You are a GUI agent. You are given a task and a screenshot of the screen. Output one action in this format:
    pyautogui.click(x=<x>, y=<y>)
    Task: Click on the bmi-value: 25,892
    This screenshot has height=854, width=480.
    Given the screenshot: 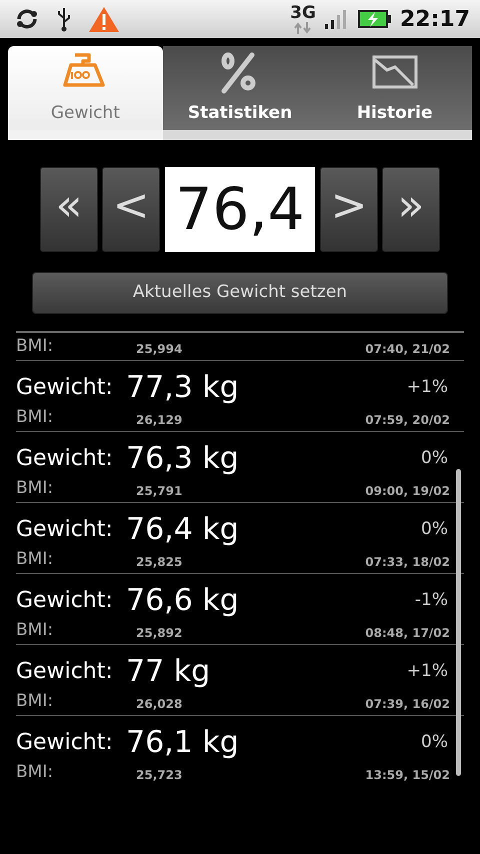 What is the action you would take?
    pyautogui.click(x=160, y=633)
    